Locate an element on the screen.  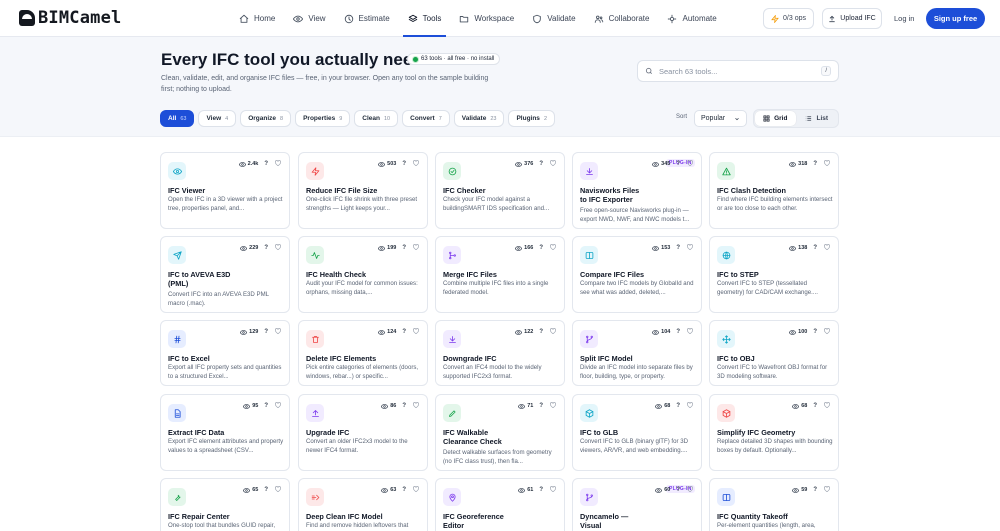
search-input is located at coordinates (737, 71).